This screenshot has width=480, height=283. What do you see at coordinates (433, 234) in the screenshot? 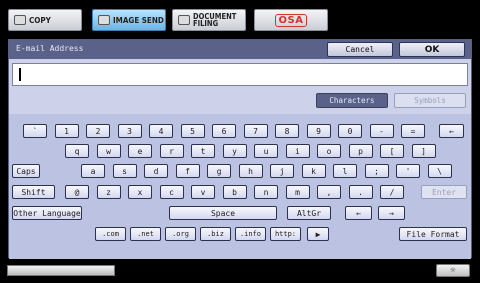
I see `file-format-button: File Format` at bounding box center [433, 234].